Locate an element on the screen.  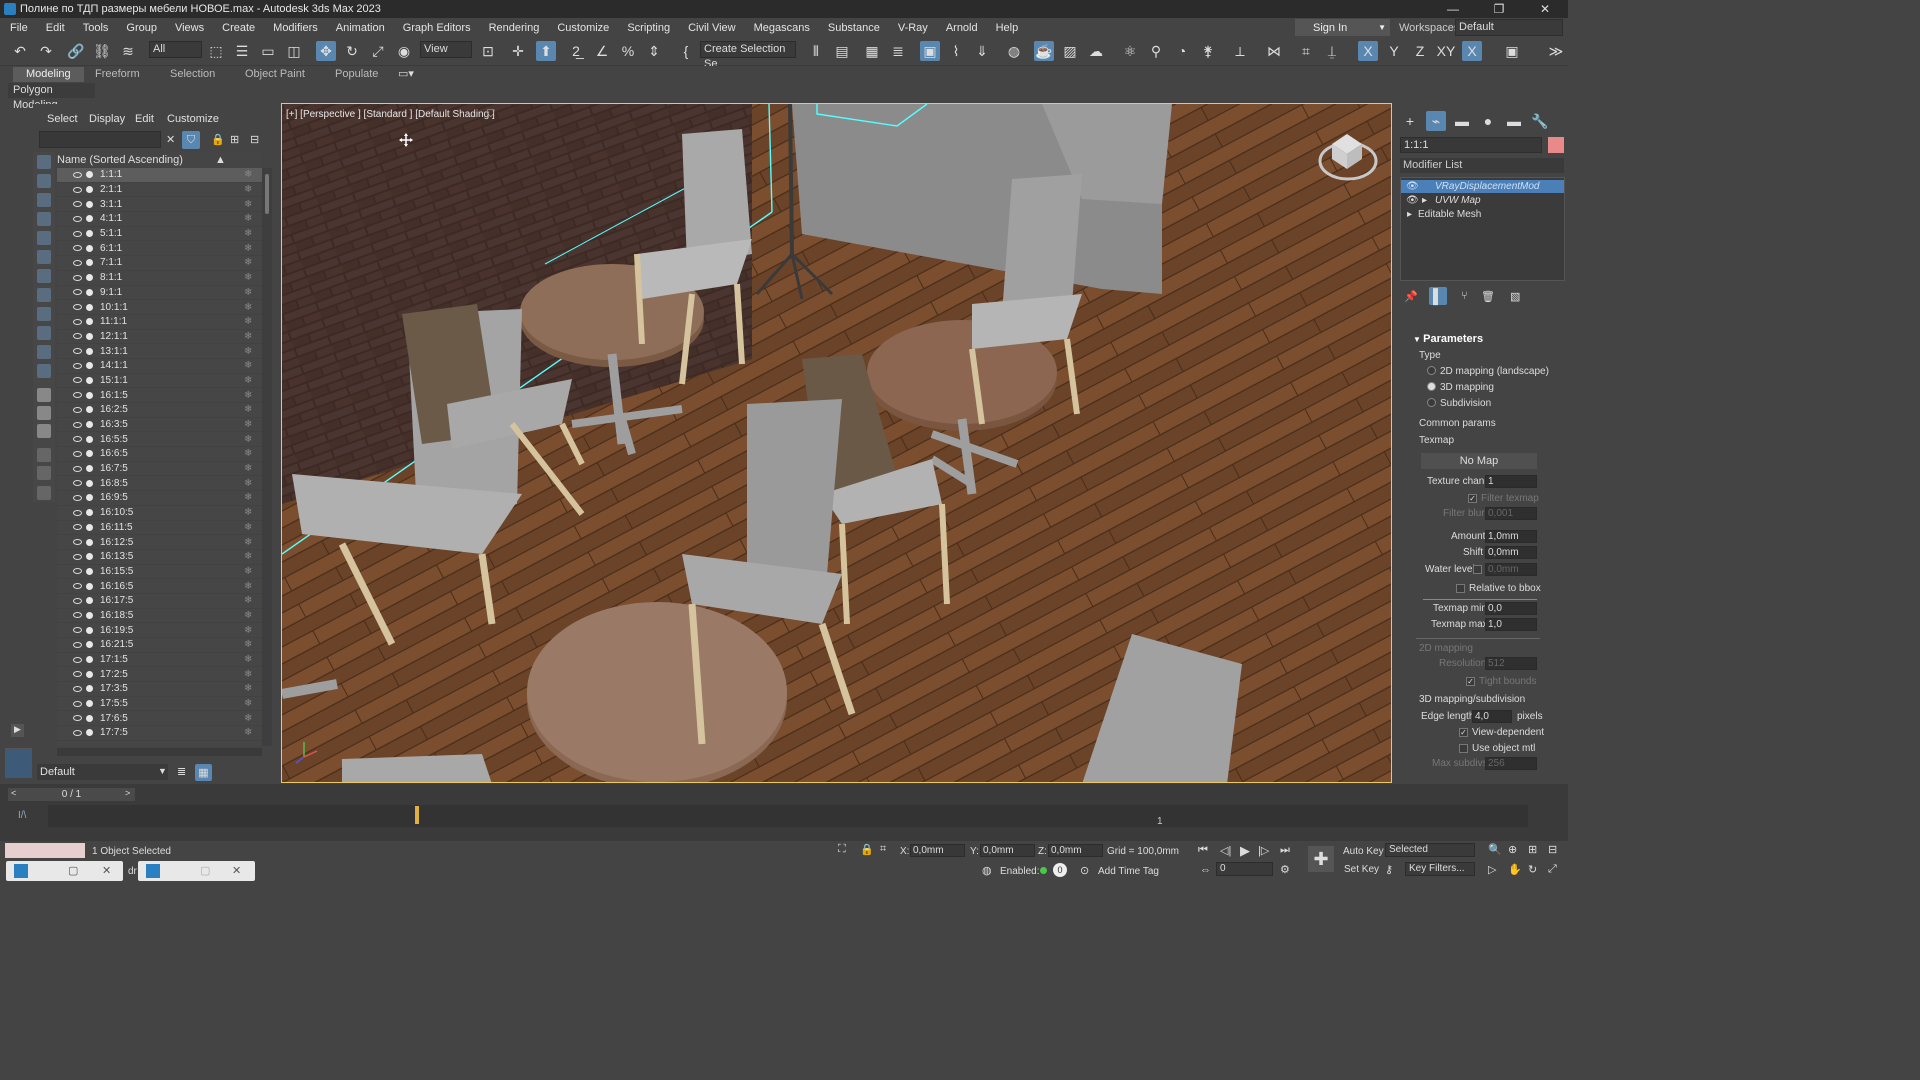
hierarchy-icon: ⊞ is located at coordinates (234, 139).